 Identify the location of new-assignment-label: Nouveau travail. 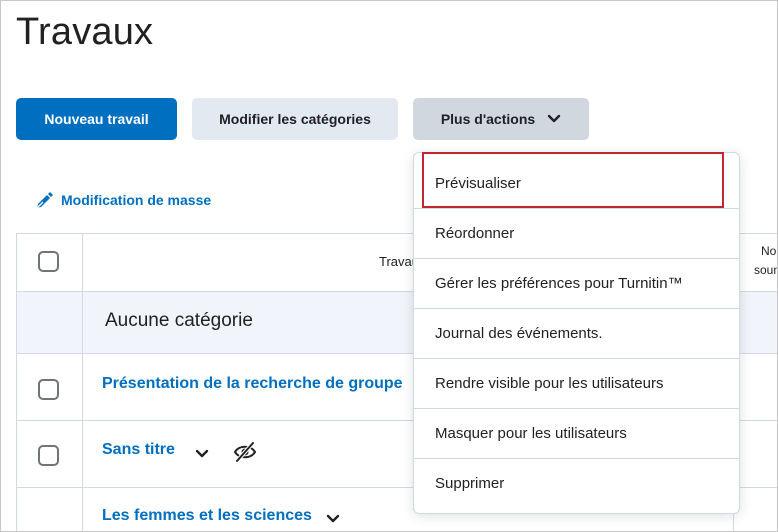
(96, 119).